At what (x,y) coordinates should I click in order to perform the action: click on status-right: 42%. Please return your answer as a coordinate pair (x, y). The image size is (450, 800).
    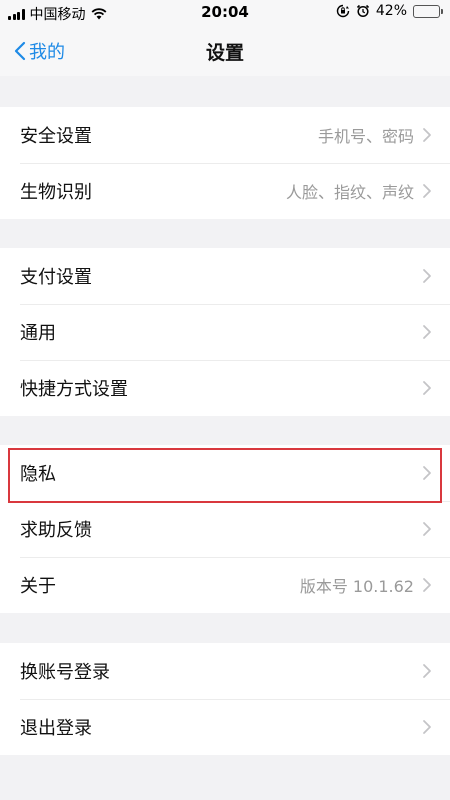
    Looking at the image, I should click on (389, 11).